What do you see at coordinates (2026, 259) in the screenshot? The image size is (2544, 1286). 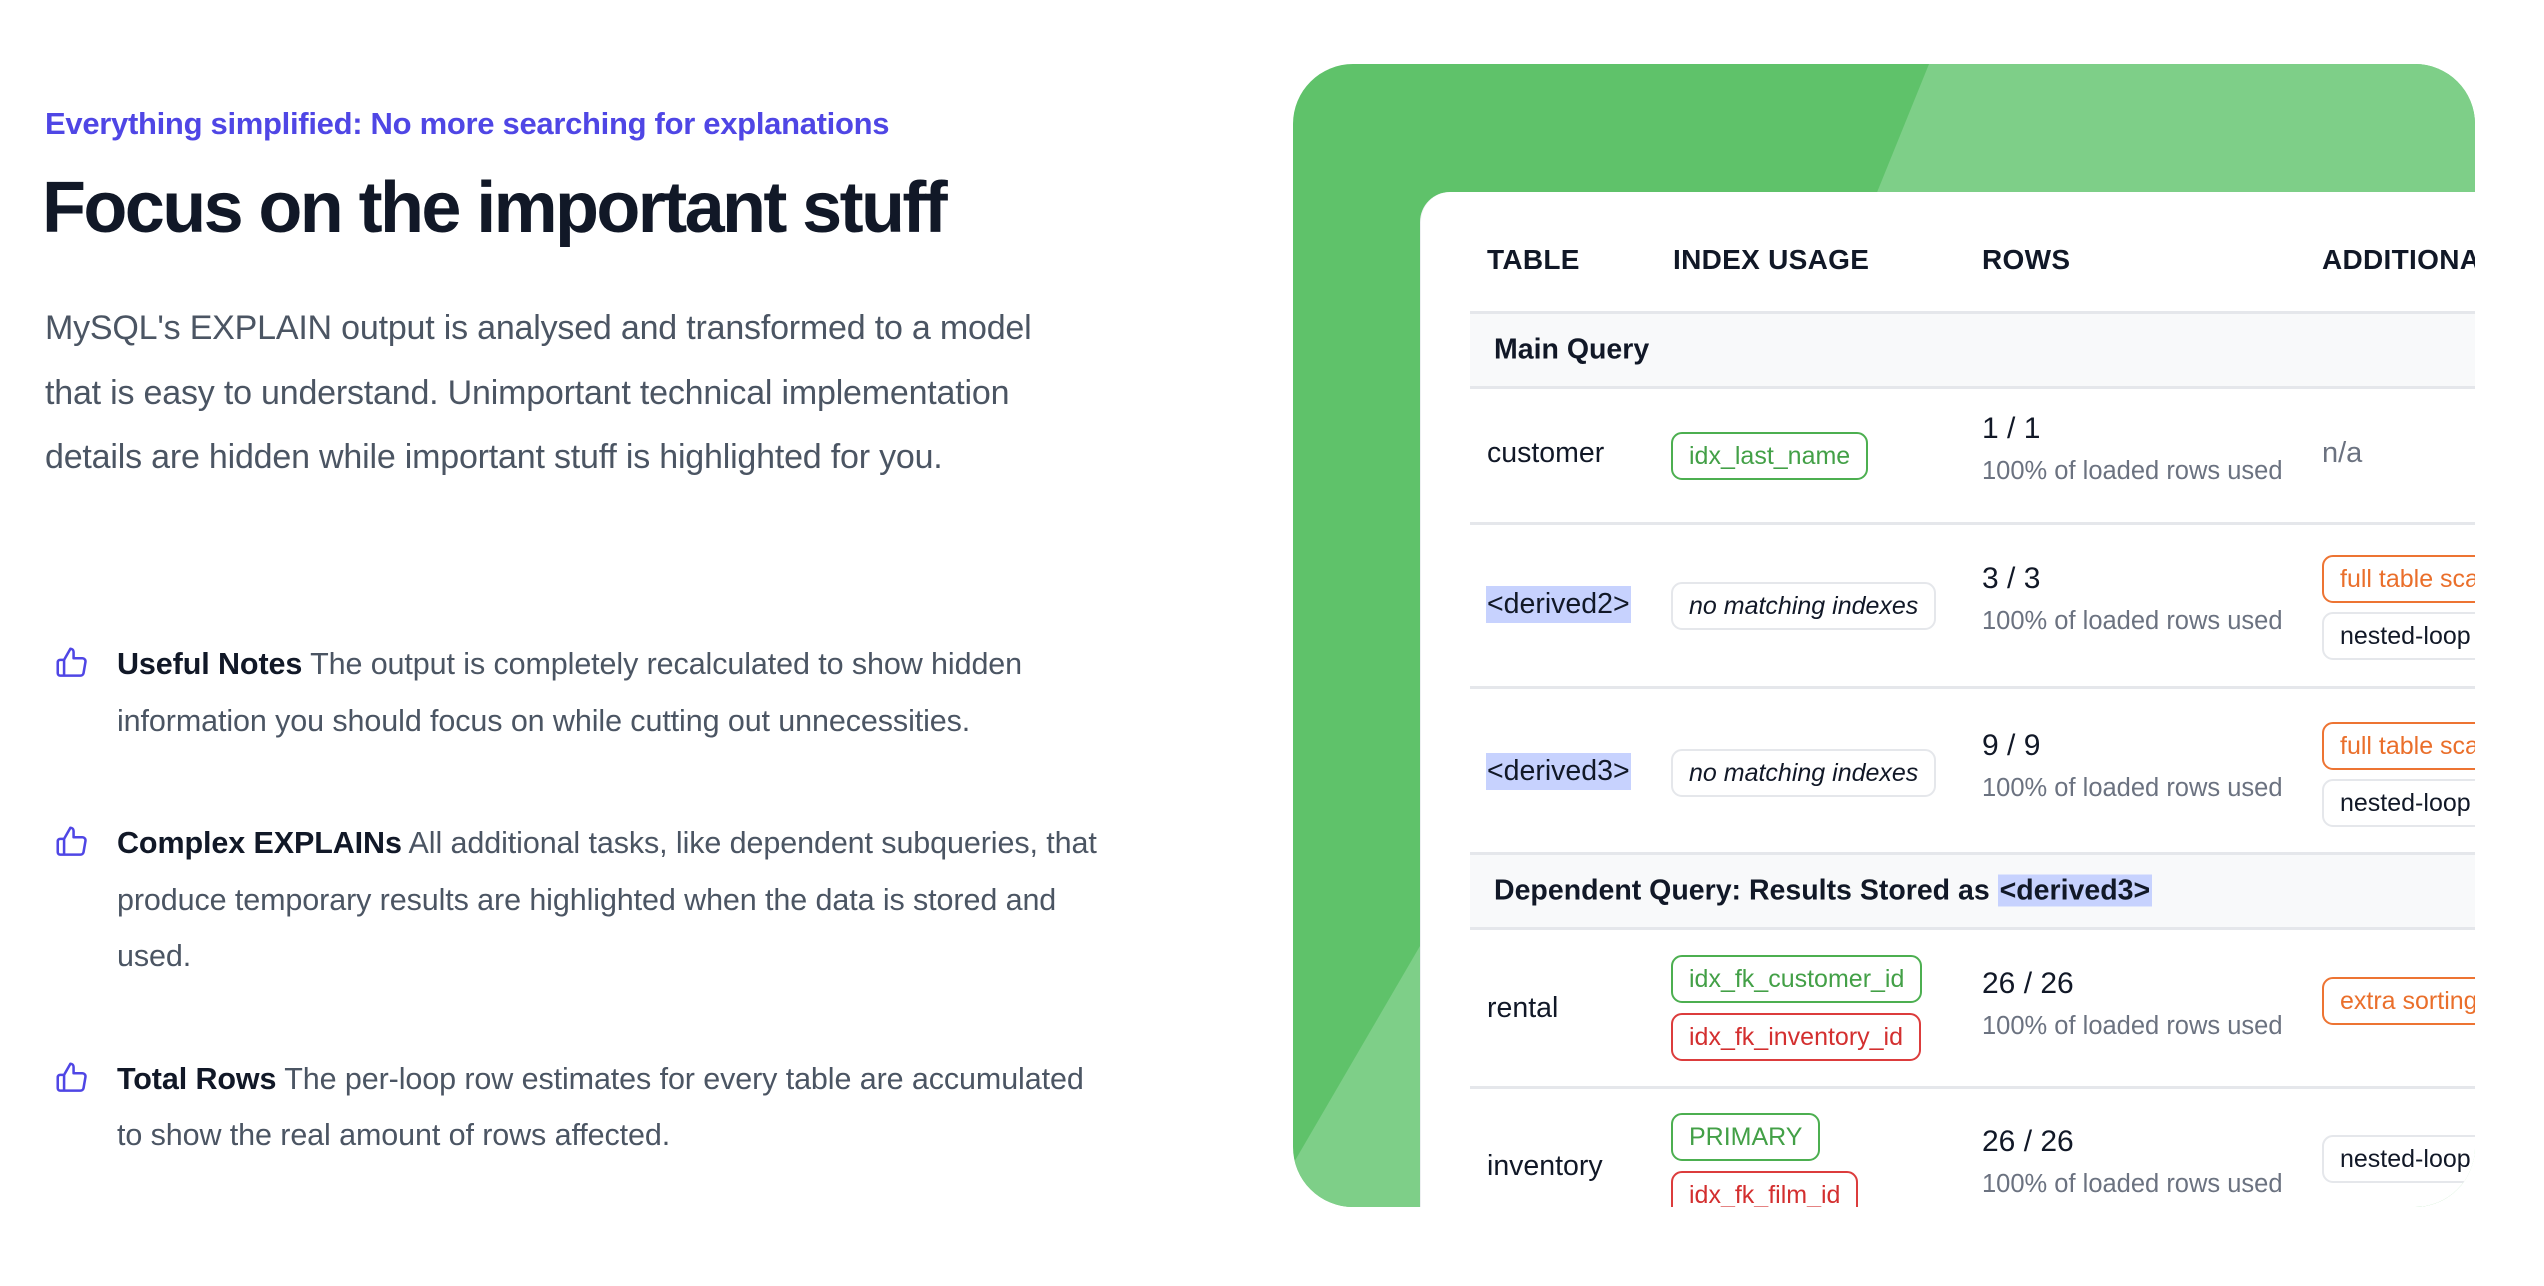 I see `column-header-rows: ROWS` at bounding box center [2026, 259].